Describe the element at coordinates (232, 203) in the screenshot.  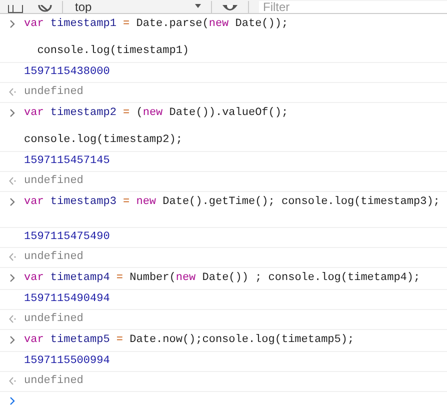
I see `code-line: var timestamp3 = new Date().getTime(); console.log(timestamp3);` at that location.